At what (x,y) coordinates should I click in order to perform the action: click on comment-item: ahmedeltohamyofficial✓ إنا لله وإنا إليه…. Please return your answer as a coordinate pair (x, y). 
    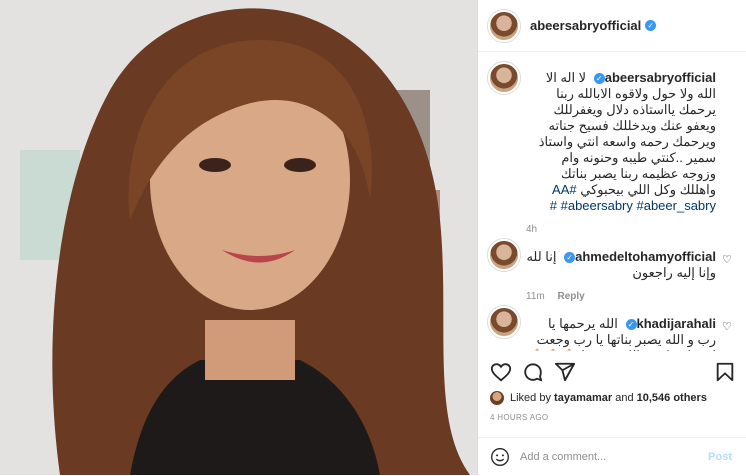
    Looking at the image, I should click on (612, 268).